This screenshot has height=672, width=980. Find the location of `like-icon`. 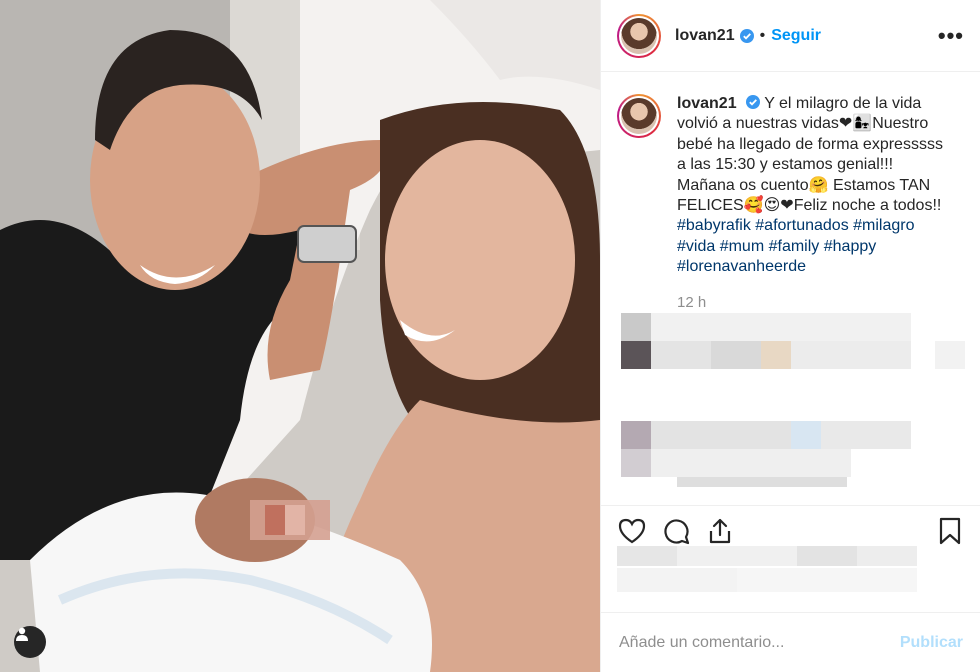

like-icon is located at coordinates (632, 530).